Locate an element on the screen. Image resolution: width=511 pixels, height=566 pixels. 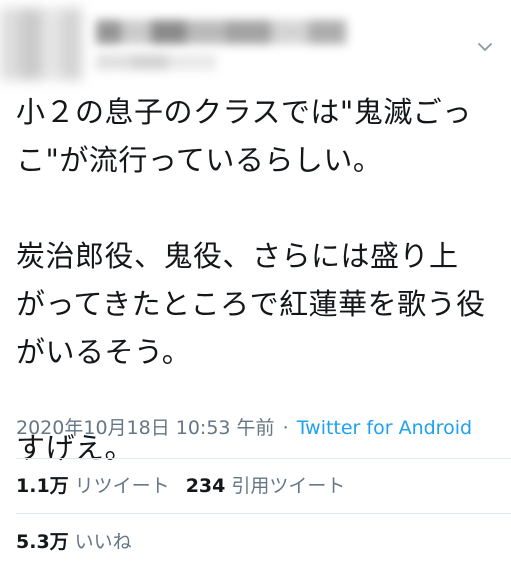
author-handle-redacted is located at coordinates (156, 62).